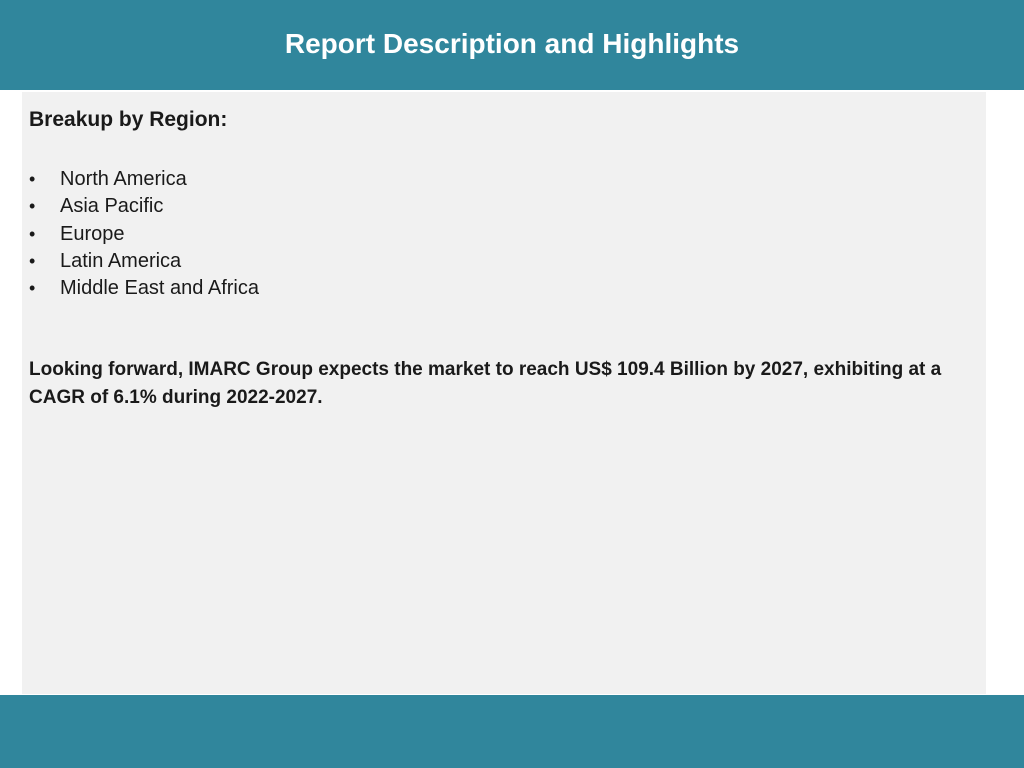 The image size is (1024, 768). I want to click on list-item: • North America, so click(144, 179).